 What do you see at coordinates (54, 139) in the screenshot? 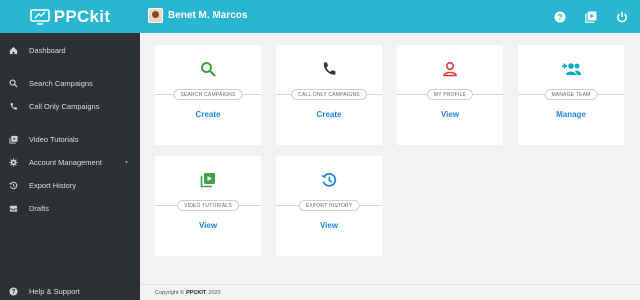
I see `sidebar-item-label: Video Tutorials` at bounding box center [54, 139].